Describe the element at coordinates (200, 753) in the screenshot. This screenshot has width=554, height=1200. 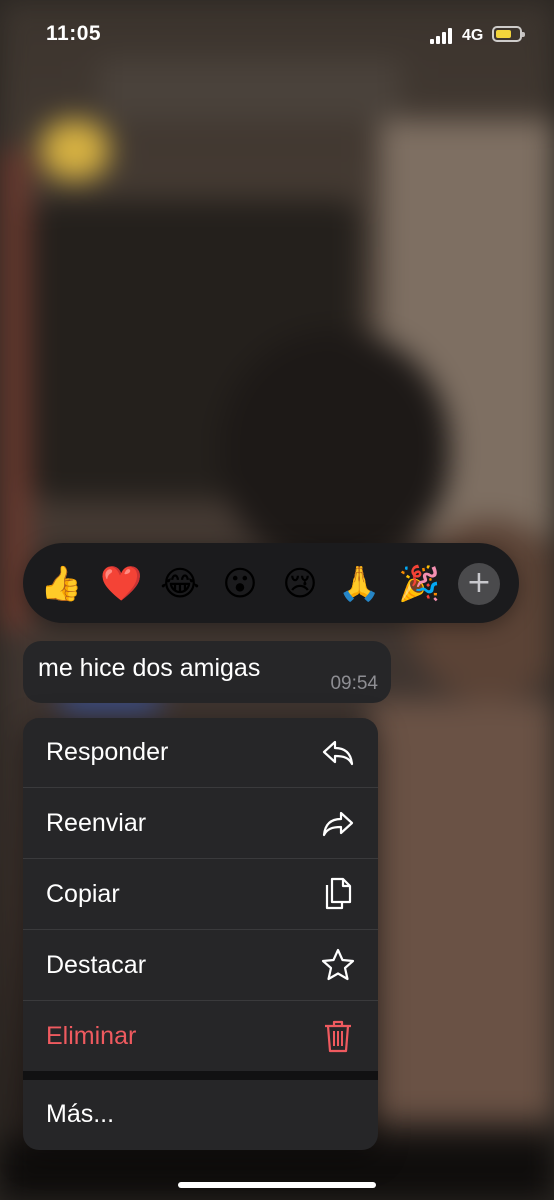
I see `menu-item-reply: Responder` at that location.